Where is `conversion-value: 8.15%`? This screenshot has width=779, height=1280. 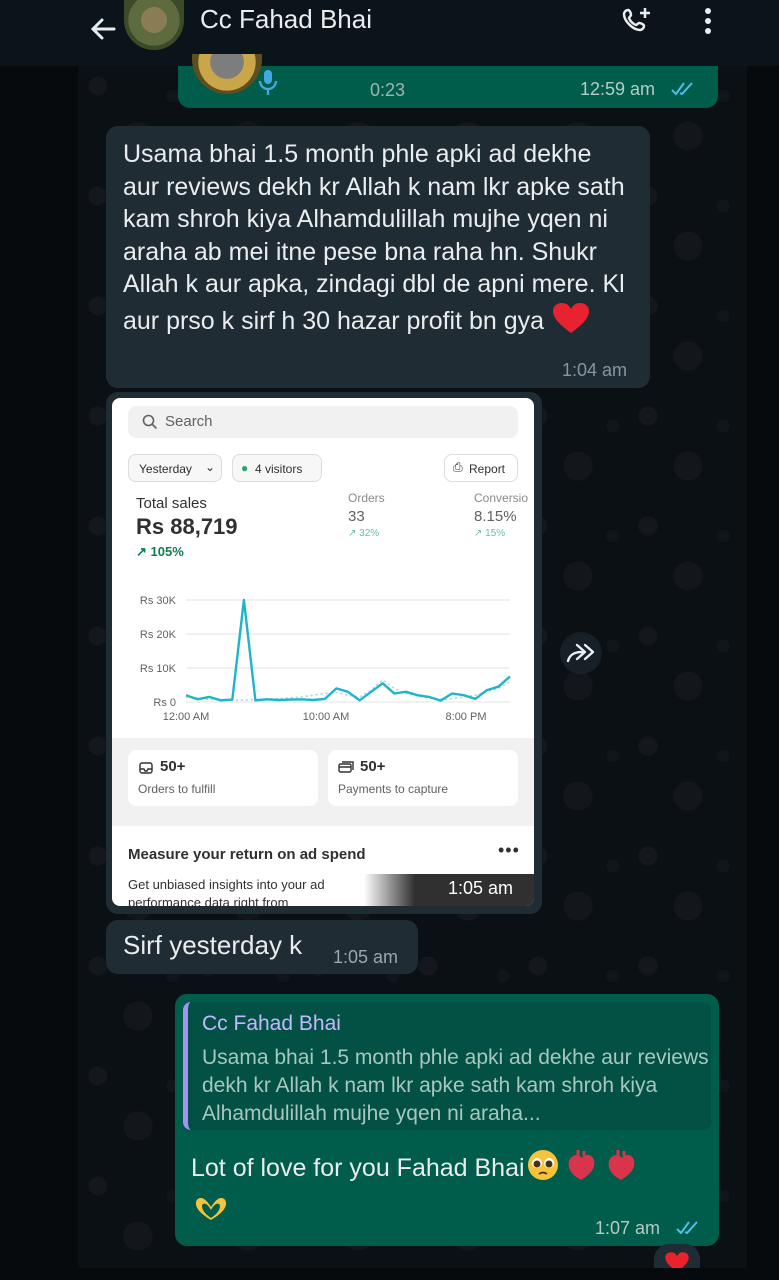 conversion-value: 8.15% is located at coordinates (495, 516).